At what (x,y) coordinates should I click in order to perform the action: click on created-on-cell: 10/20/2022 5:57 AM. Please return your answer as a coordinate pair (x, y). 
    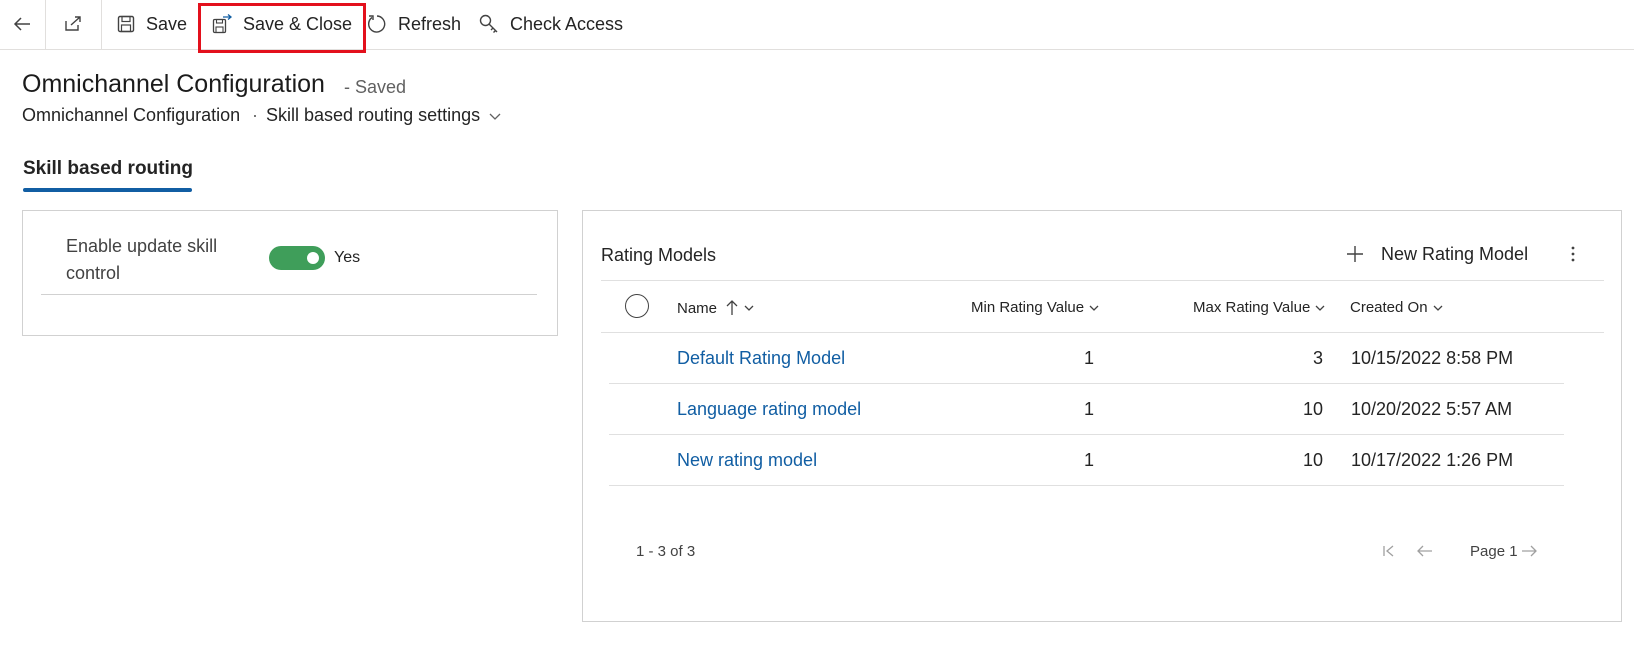
    Looking at the image, I should click on (1432, 409).